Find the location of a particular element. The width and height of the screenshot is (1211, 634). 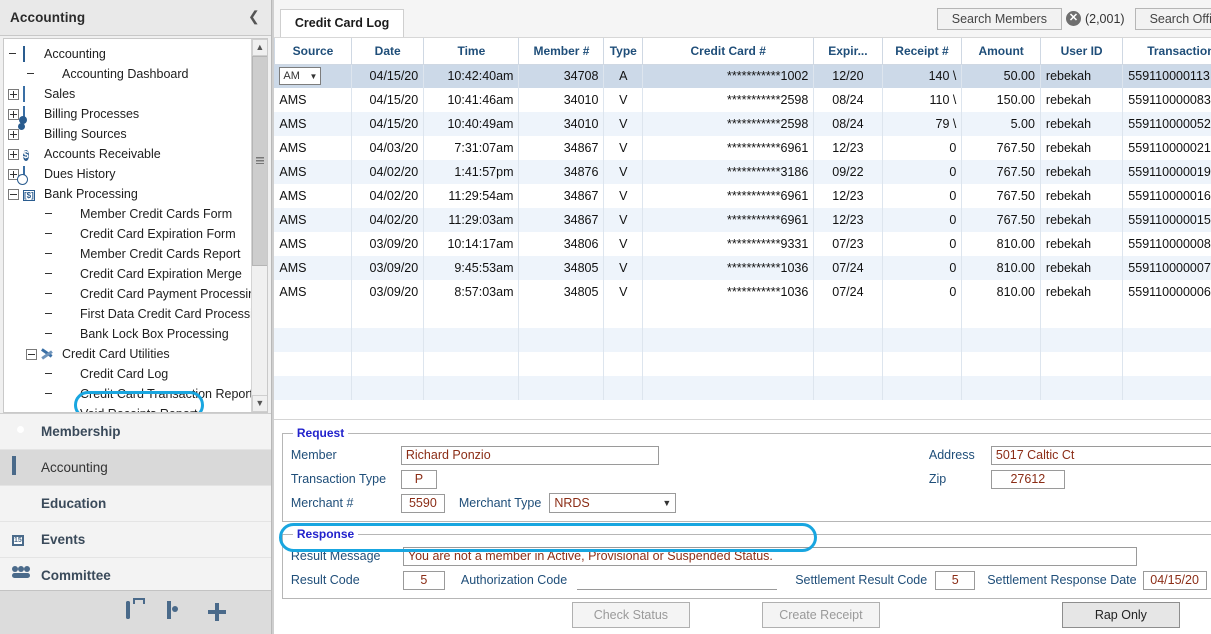

cell-expir: 07/24 is located at coordinates (848, 268).